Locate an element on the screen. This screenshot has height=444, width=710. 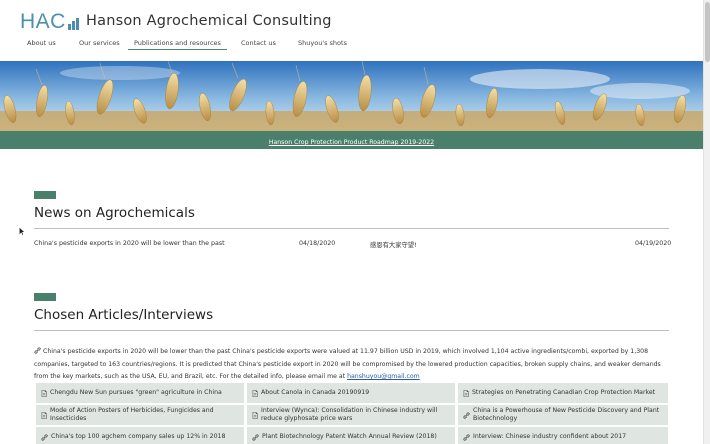
news-section-divider is located at coordinates (351, 228).